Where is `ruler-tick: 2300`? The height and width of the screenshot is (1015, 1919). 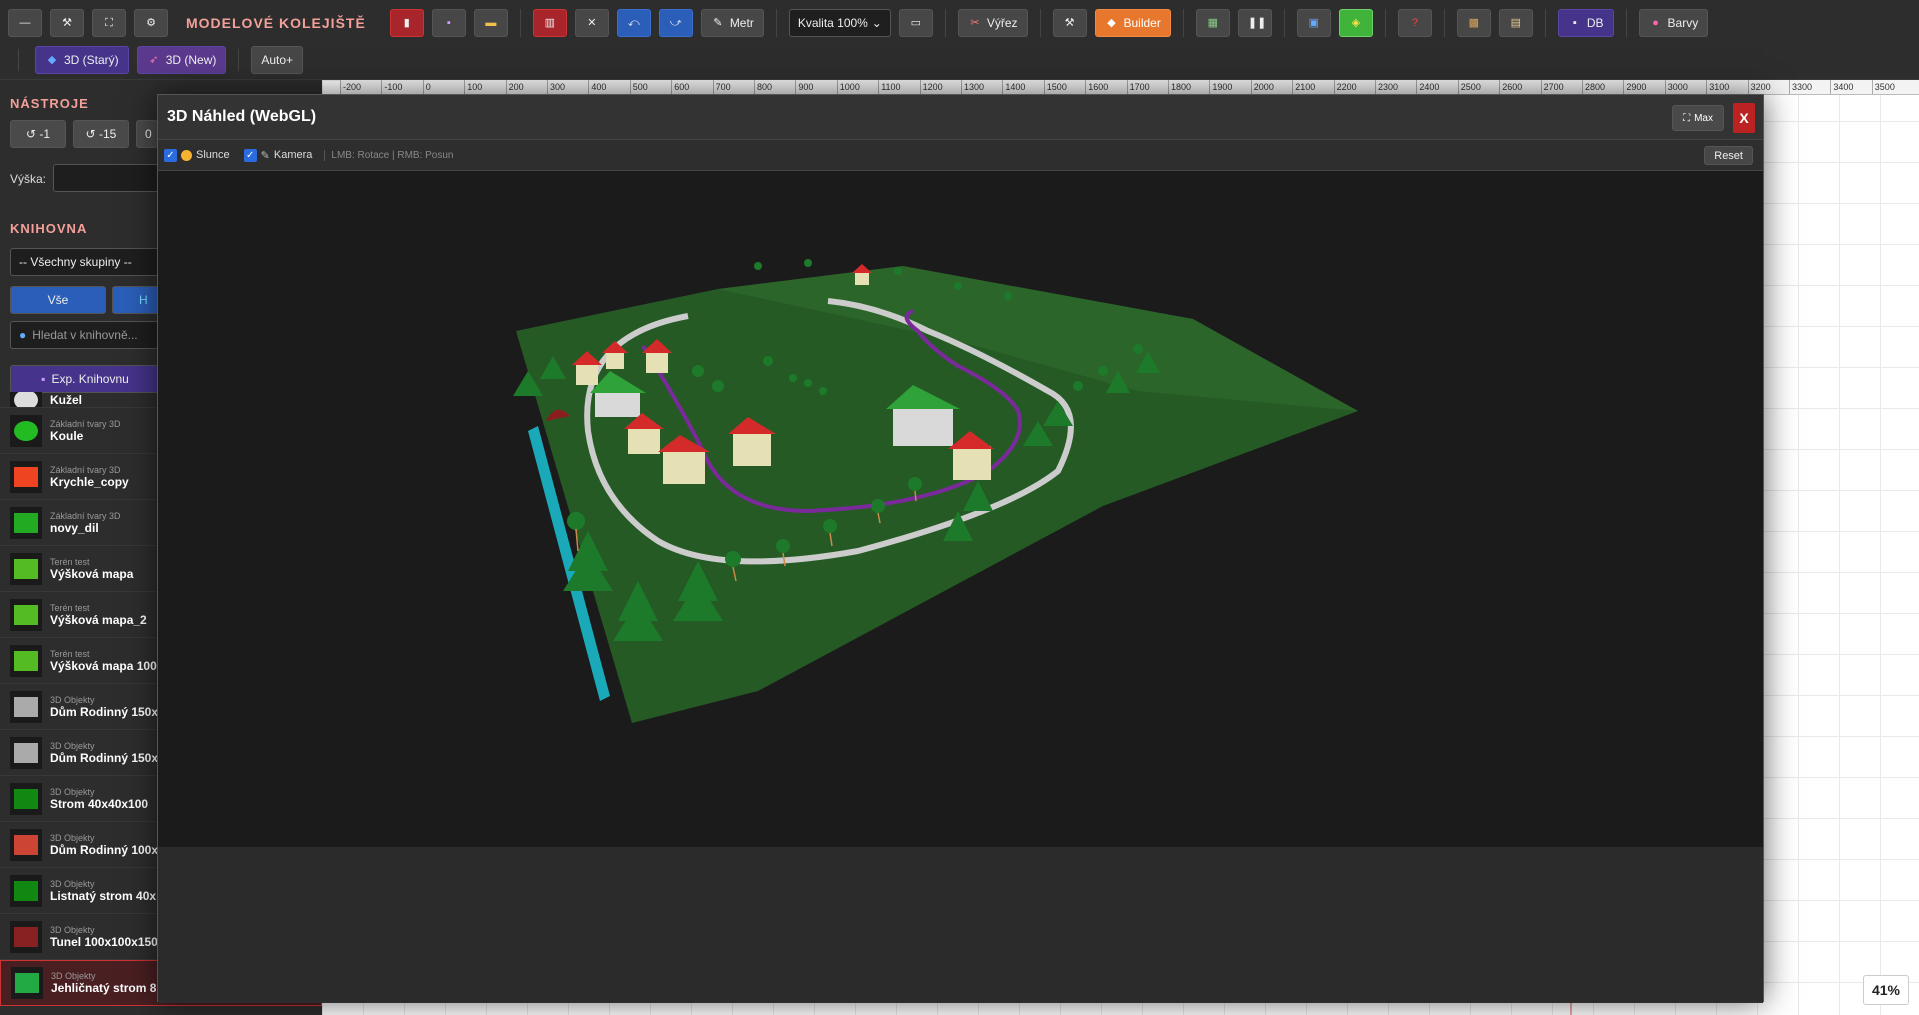
ruler-tick: 2300 is located at coordinates (1386, 87).